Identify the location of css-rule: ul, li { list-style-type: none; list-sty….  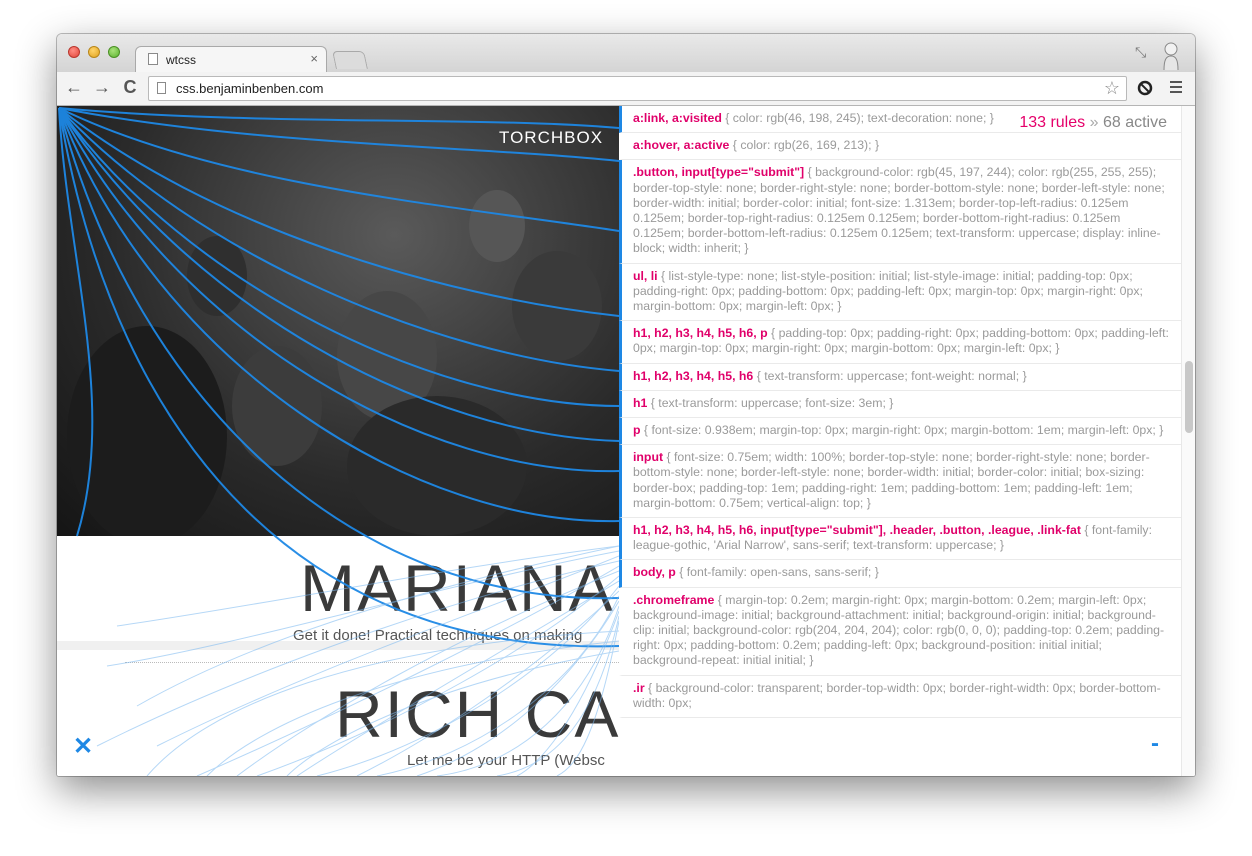
(900, 292).